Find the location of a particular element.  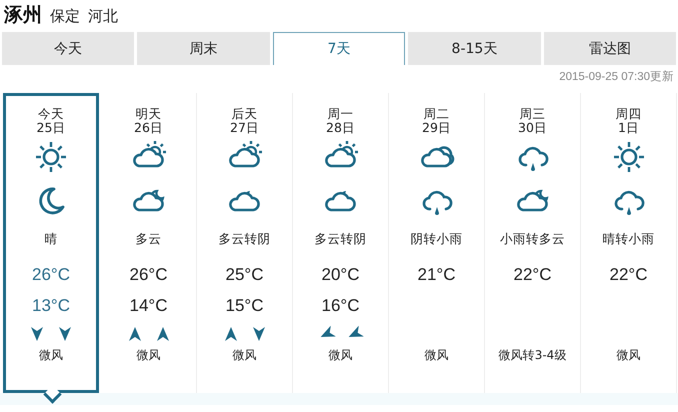

day-name: 明天 is located at coordinates (149, 114).